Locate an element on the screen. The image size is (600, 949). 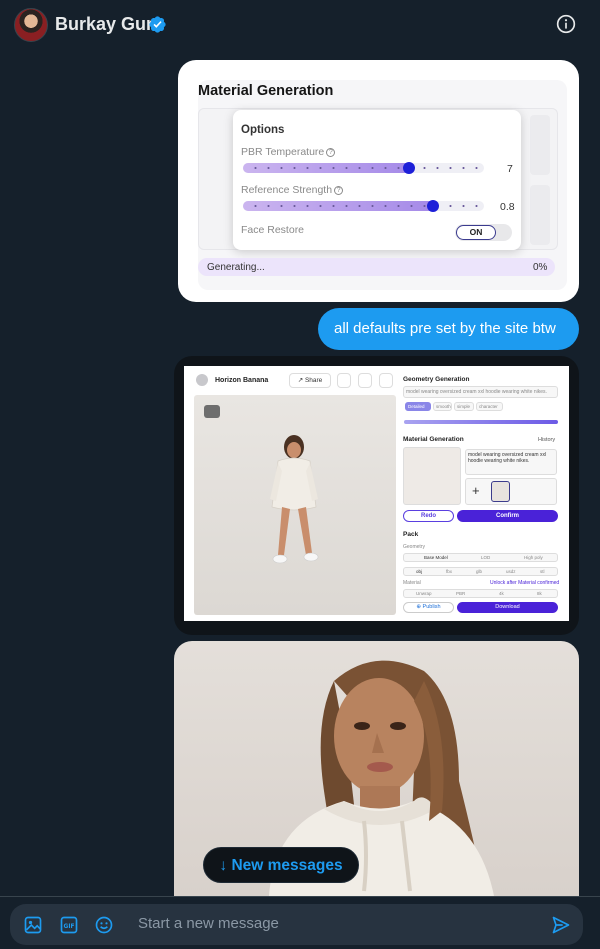
model-figure-image is located at coordinates (294, 499).